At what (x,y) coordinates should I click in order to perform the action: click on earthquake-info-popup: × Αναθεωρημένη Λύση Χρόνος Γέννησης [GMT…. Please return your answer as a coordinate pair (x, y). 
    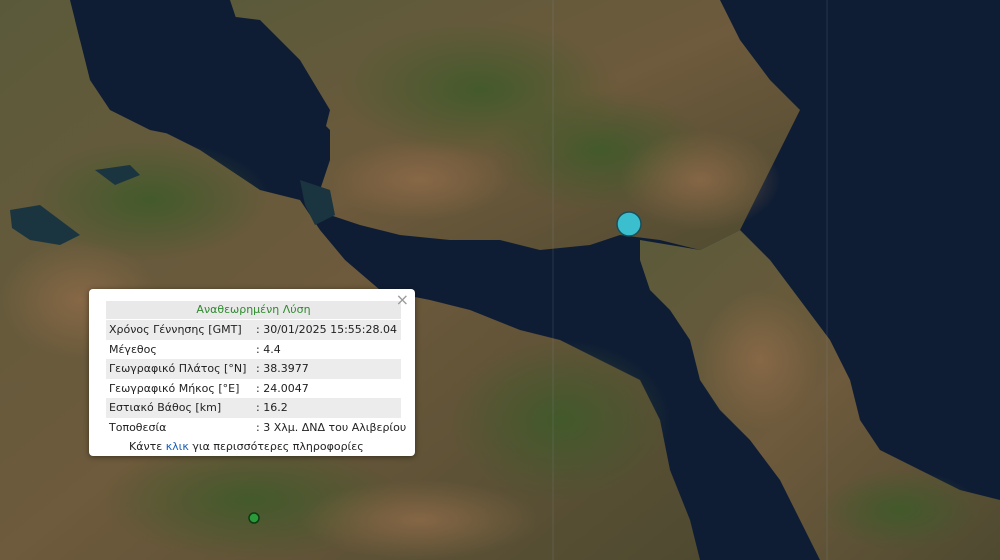
    Looking at the image, I should click on (252, 372).